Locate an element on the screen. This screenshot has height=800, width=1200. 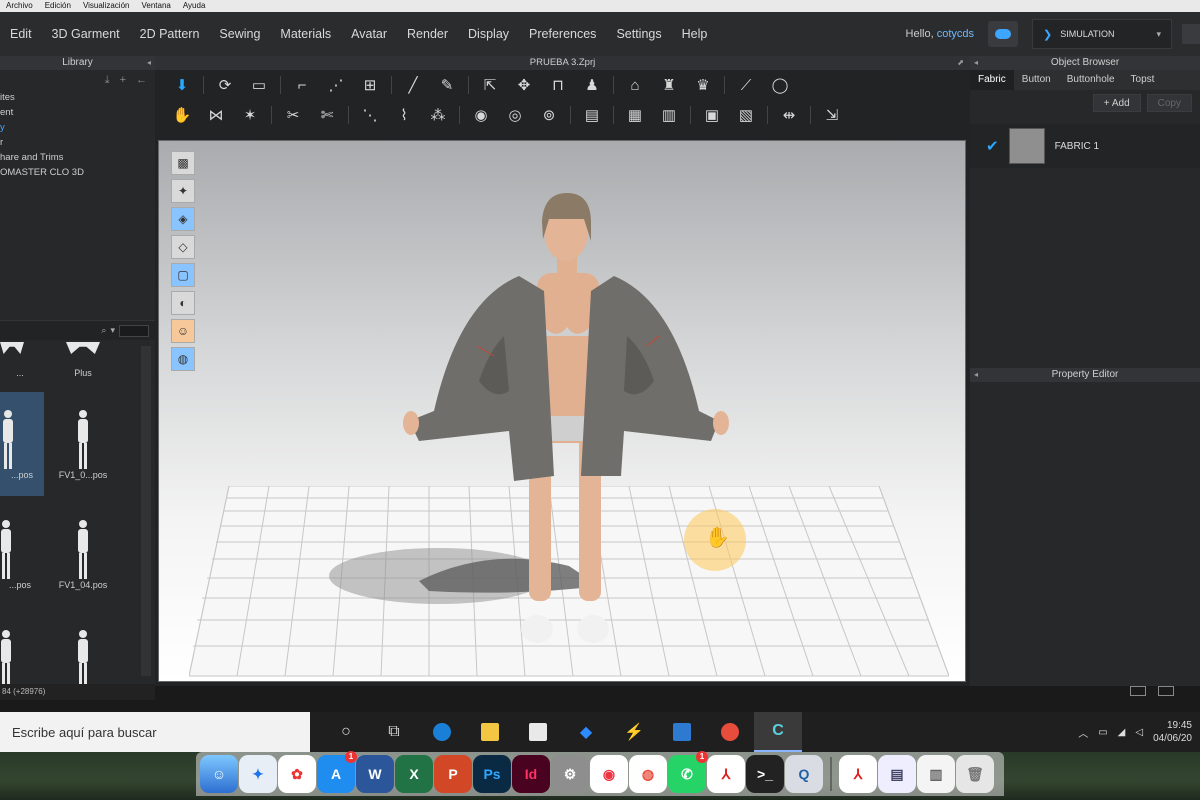
edge-icon is located at coordinates (442, 732).